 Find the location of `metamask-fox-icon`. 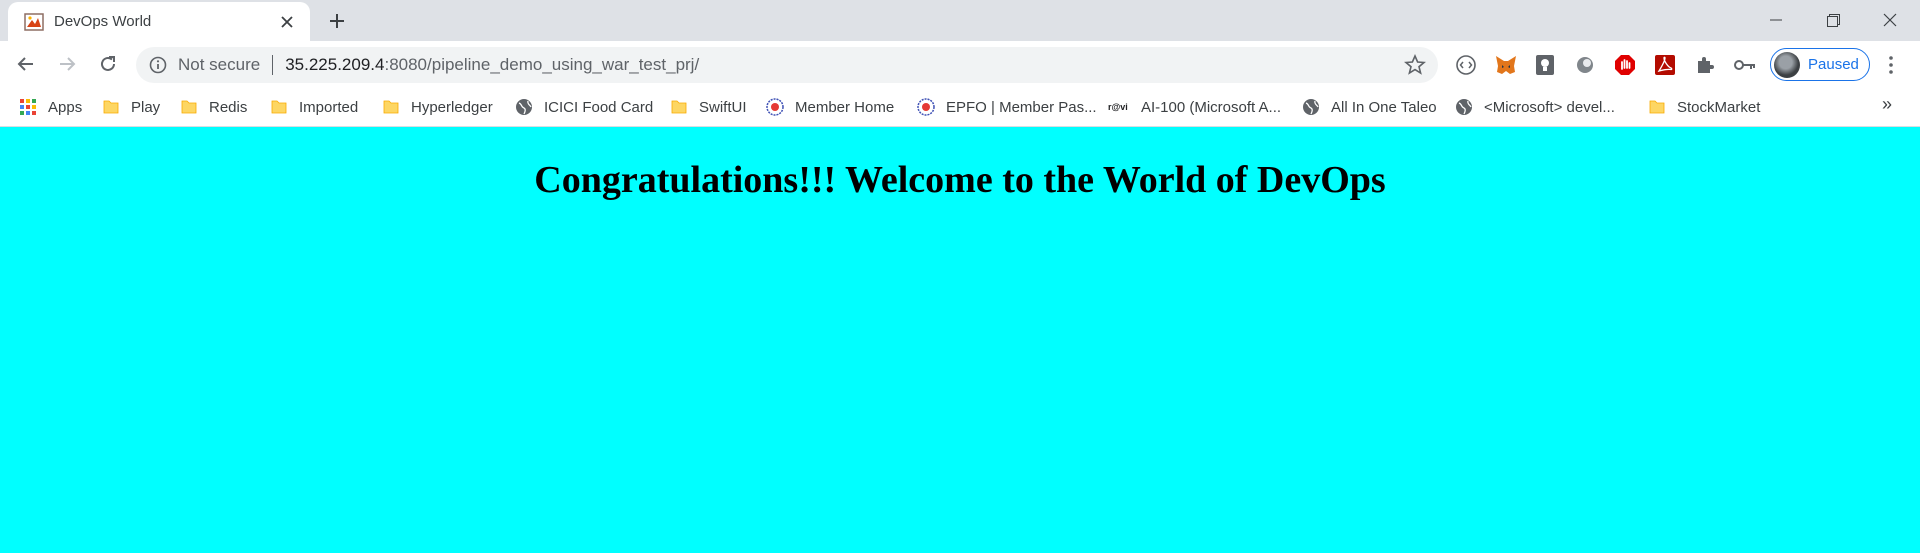

metamask-fox-icon is located at coordinates (1506, 65).